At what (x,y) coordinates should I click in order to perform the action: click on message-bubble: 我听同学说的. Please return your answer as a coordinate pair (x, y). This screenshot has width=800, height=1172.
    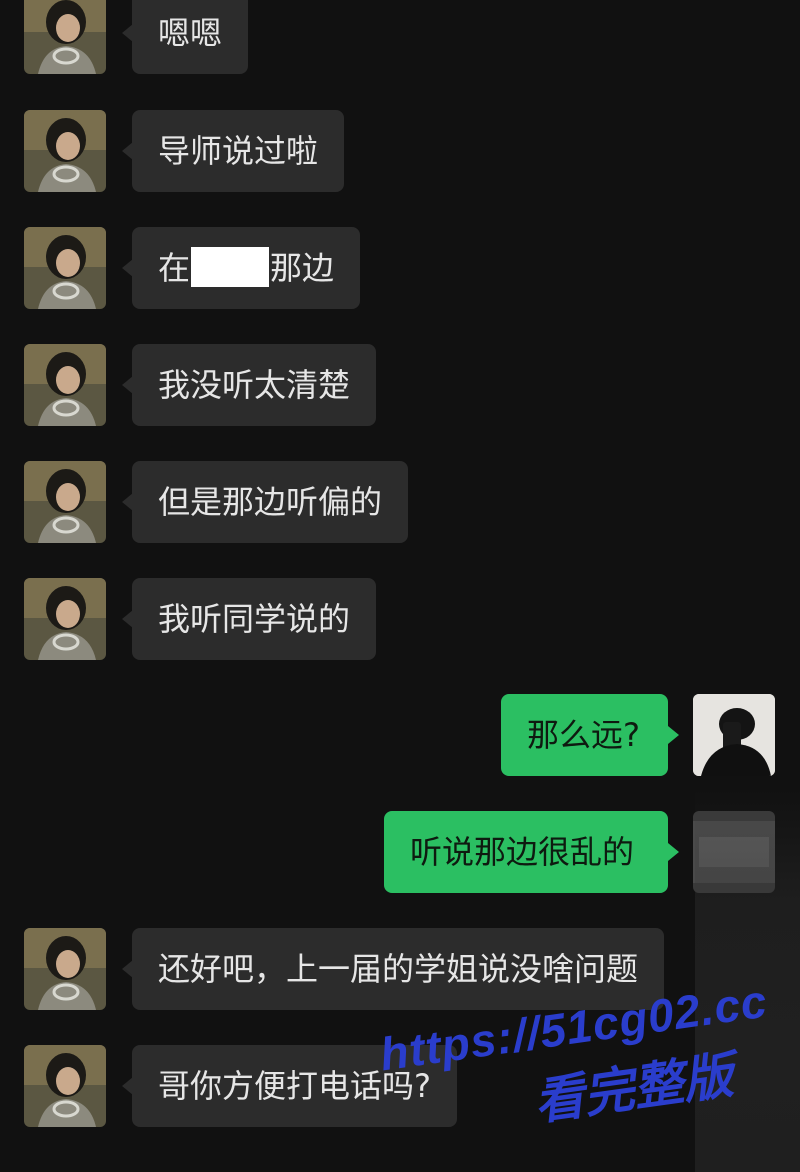
    Looking at the image, I should click on (254, 619).